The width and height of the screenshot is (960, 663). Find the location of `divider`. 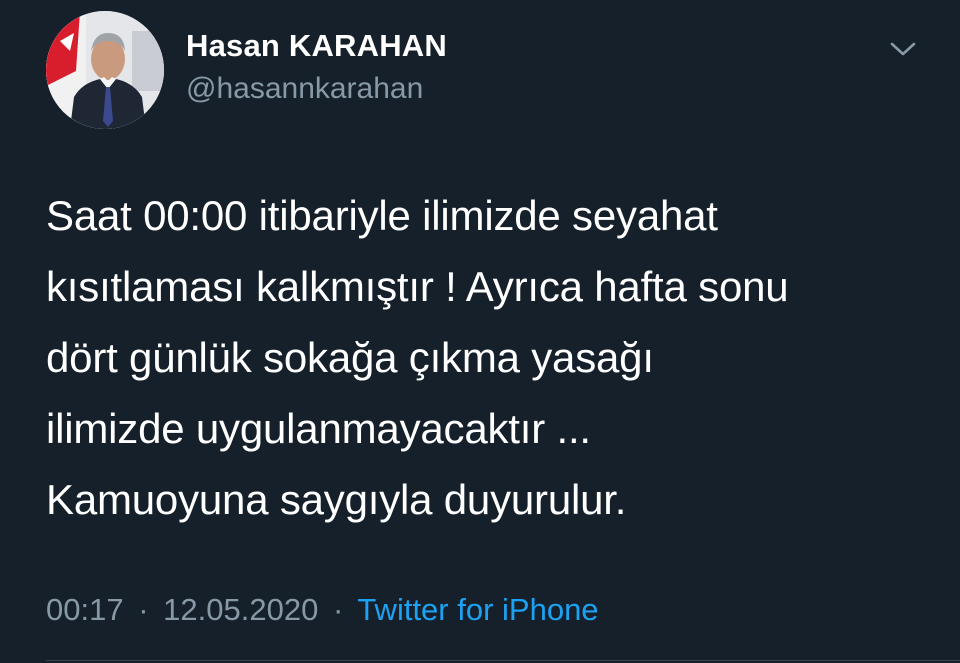

divider is located at coordinates (503, 660).